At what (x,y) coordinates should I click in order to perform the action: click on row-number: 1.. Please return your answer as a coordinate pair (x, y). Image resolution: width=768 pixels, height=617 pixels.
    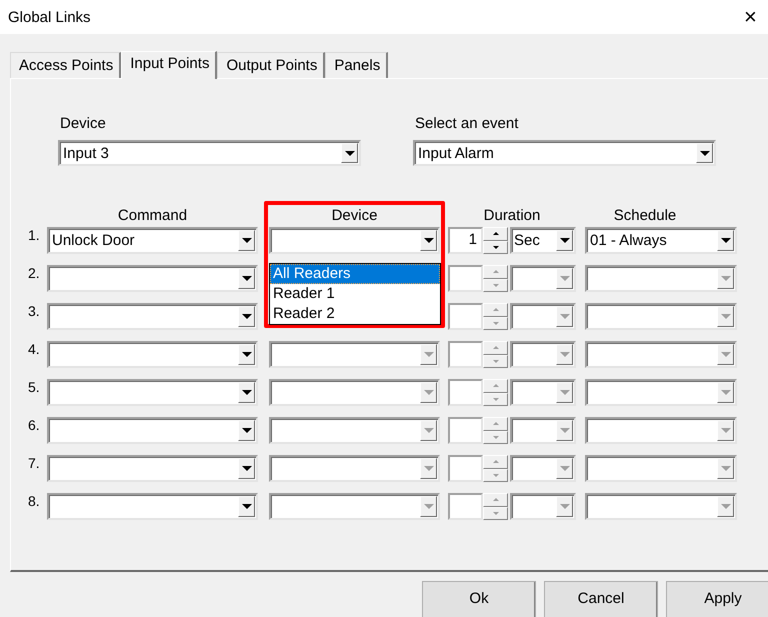
    Looking at the image, I should click on (34, 235).